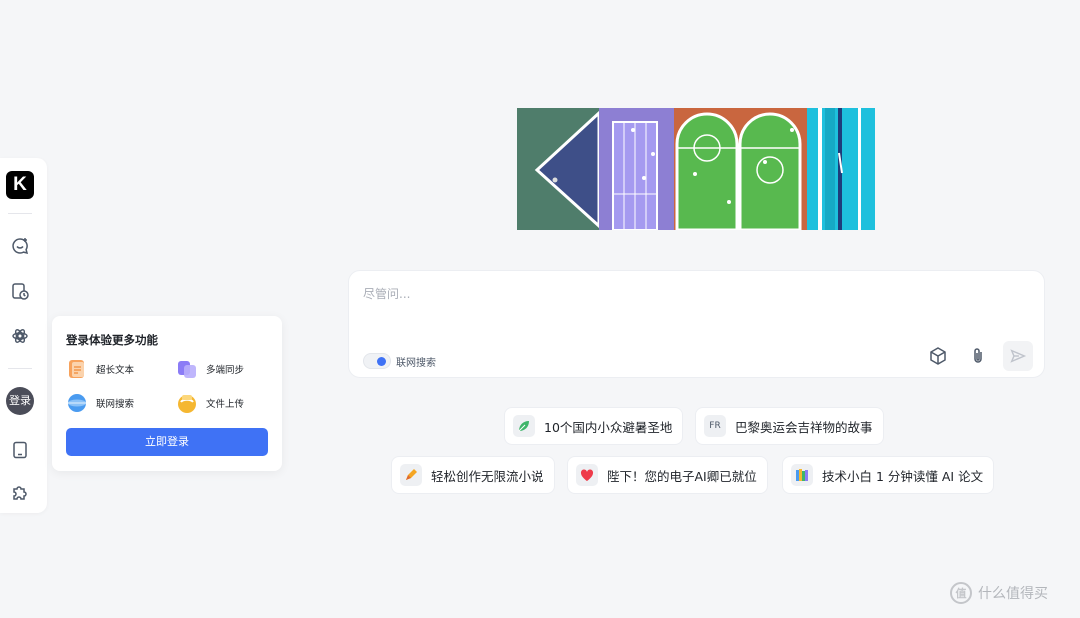 The width and height of the screenshot is (1080, 618). I want to click on suggestion-label: 陛下！您的电子AI卿已就位, so click(682, 476).